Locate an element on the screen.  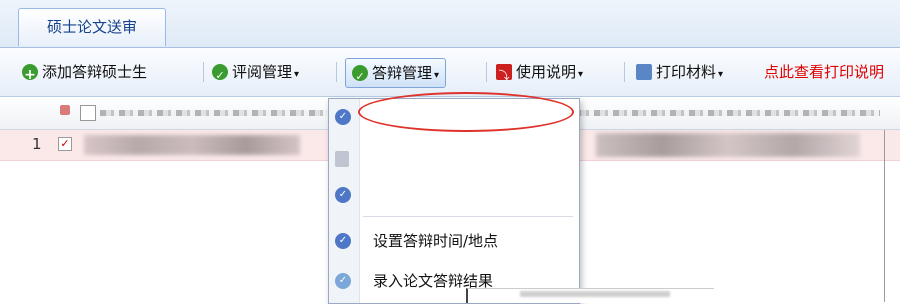
row-number: 1 is located at coordinates (37, 144).